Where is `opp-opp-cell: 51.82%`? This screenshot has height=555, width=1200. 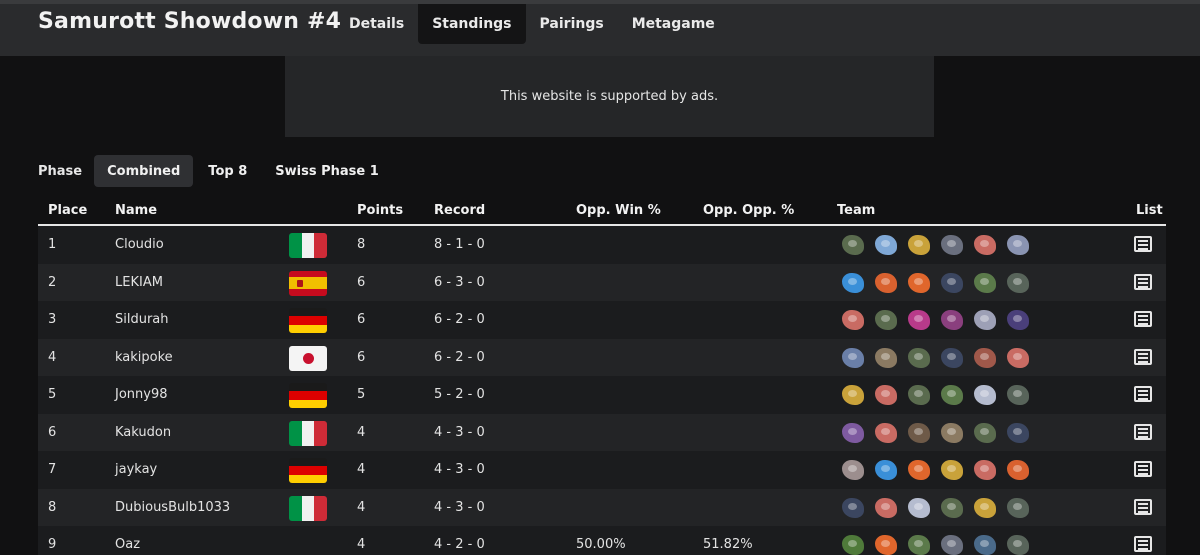 opp-opp-cell: 51.82% is located at coordinates (728, 544).